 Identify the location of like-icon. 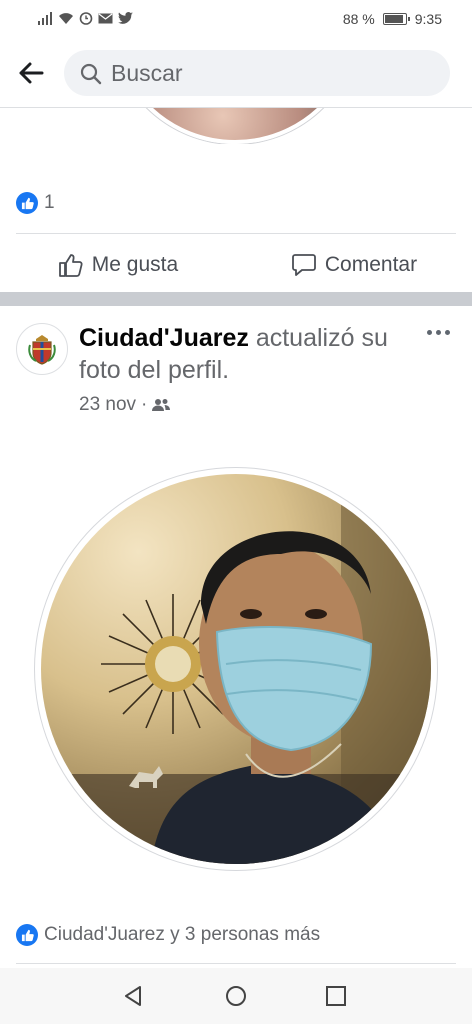
(70, 265).